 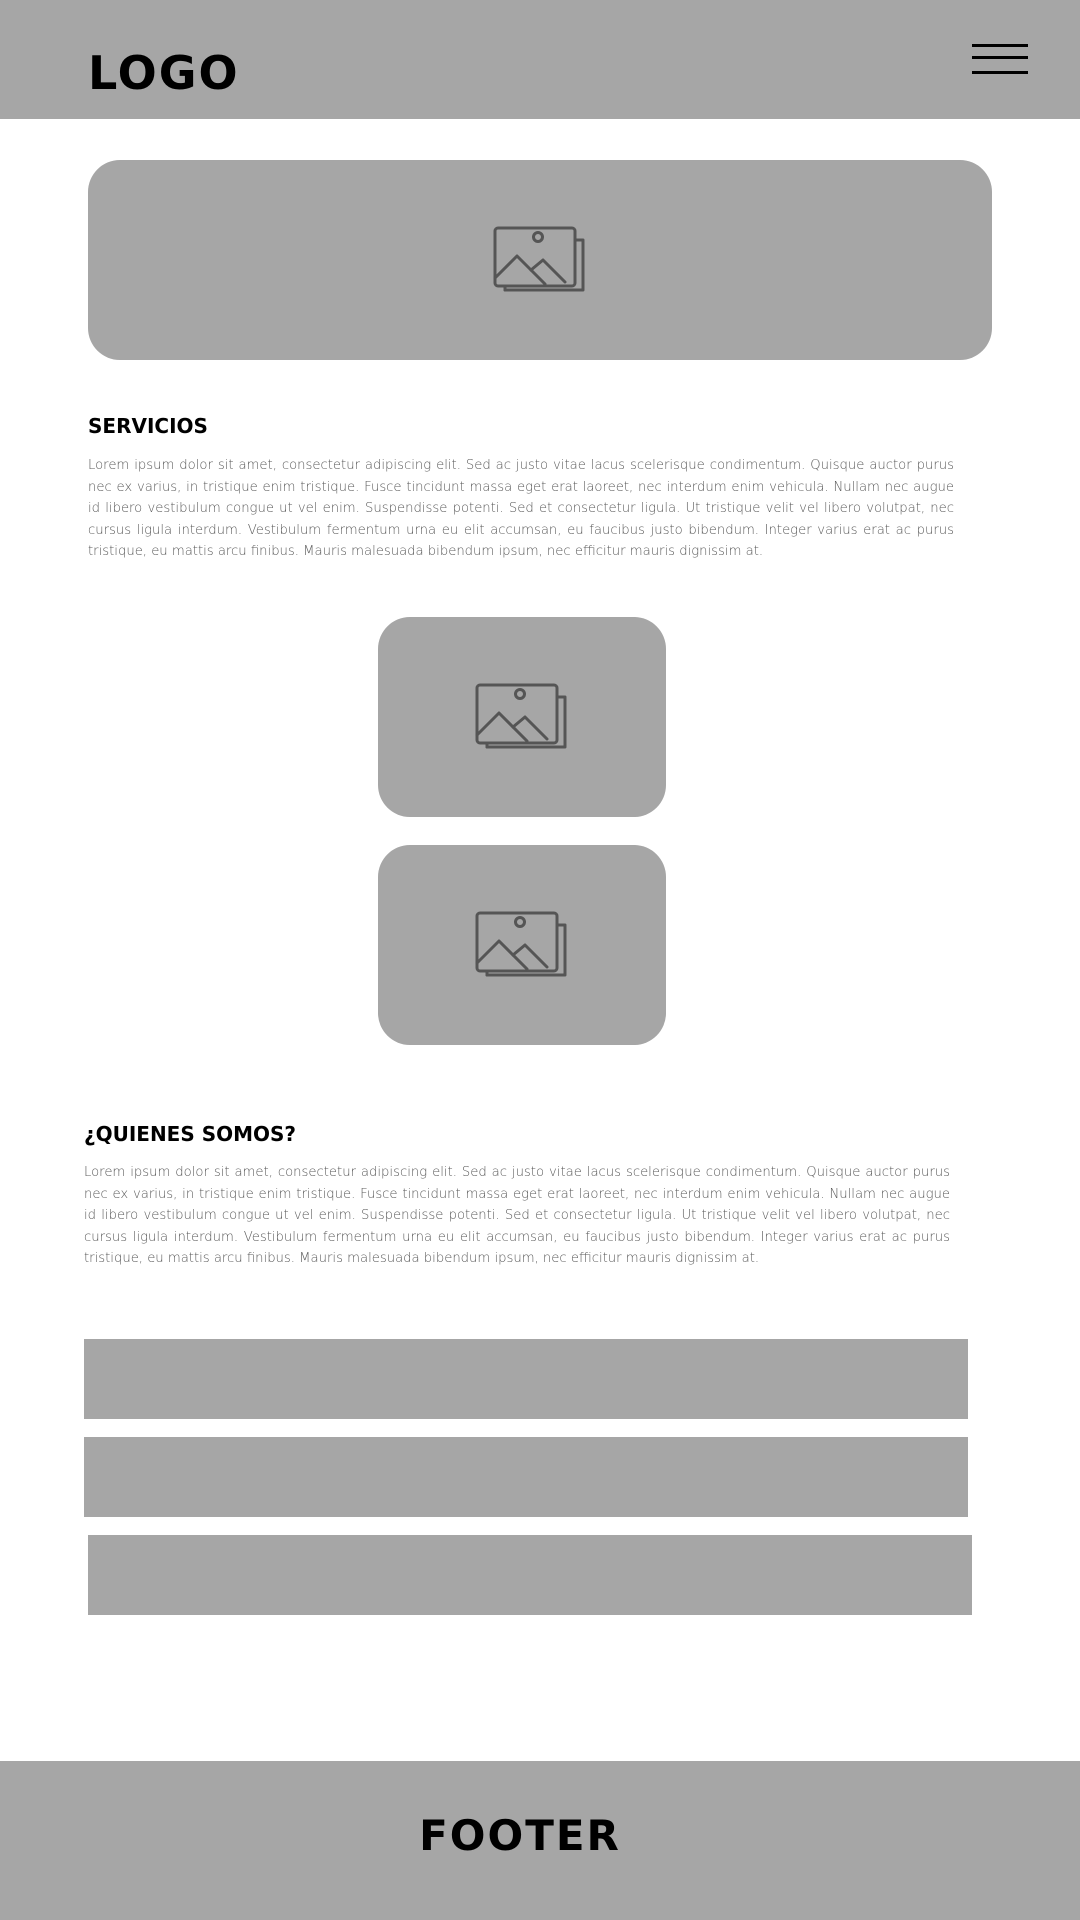 I want to click on site-footer: FOOTER, so click(x=540, y=1840).